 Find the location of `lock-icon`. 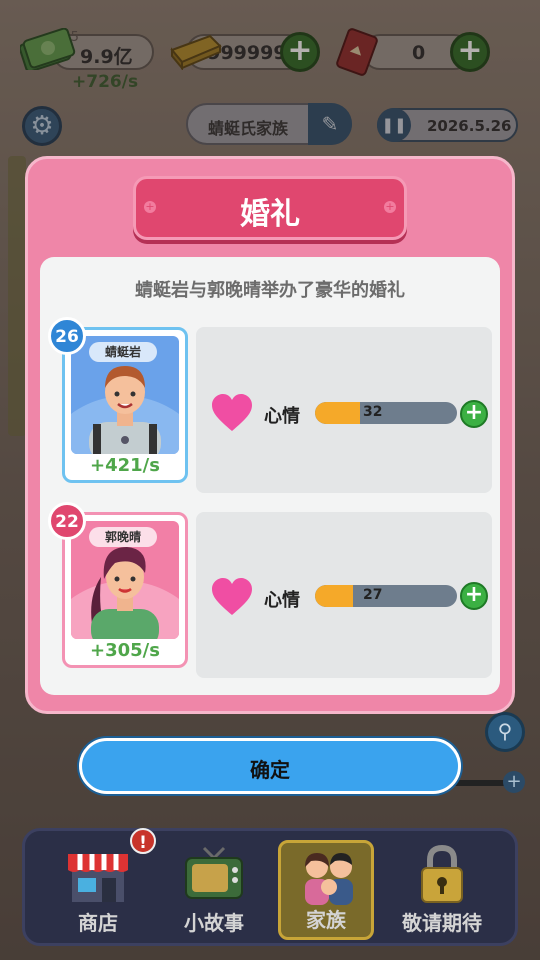

lock-icon is located at coordinates (442, 873).